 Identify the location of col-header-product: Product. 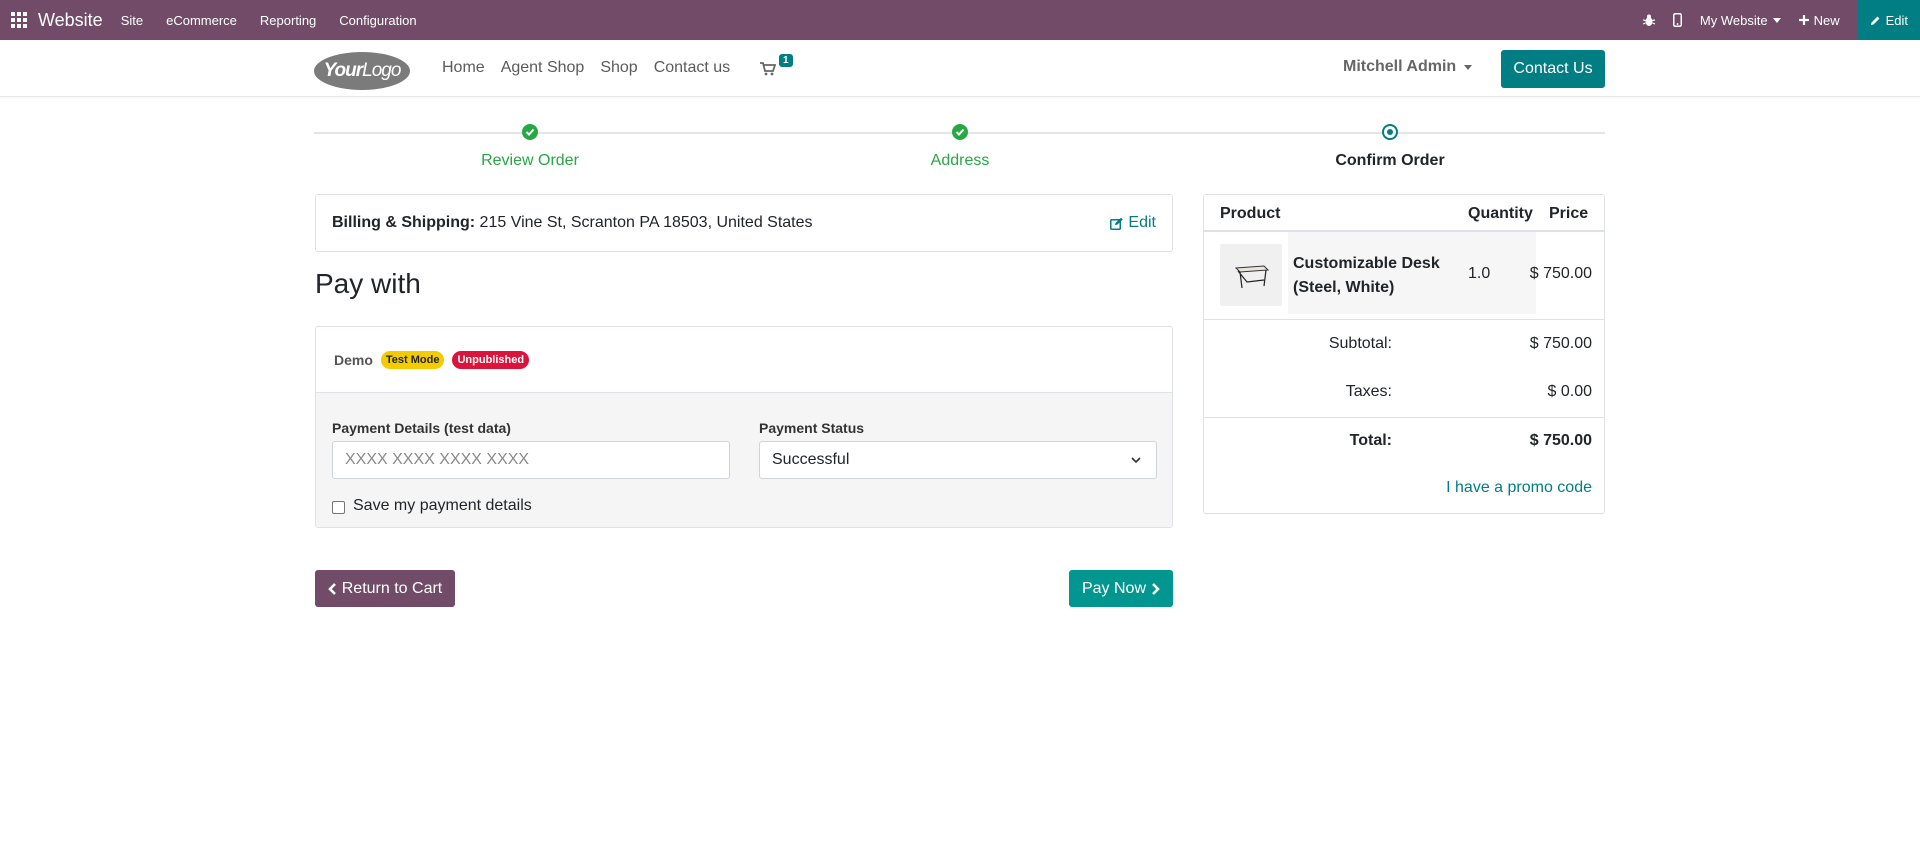
(1250, 213).